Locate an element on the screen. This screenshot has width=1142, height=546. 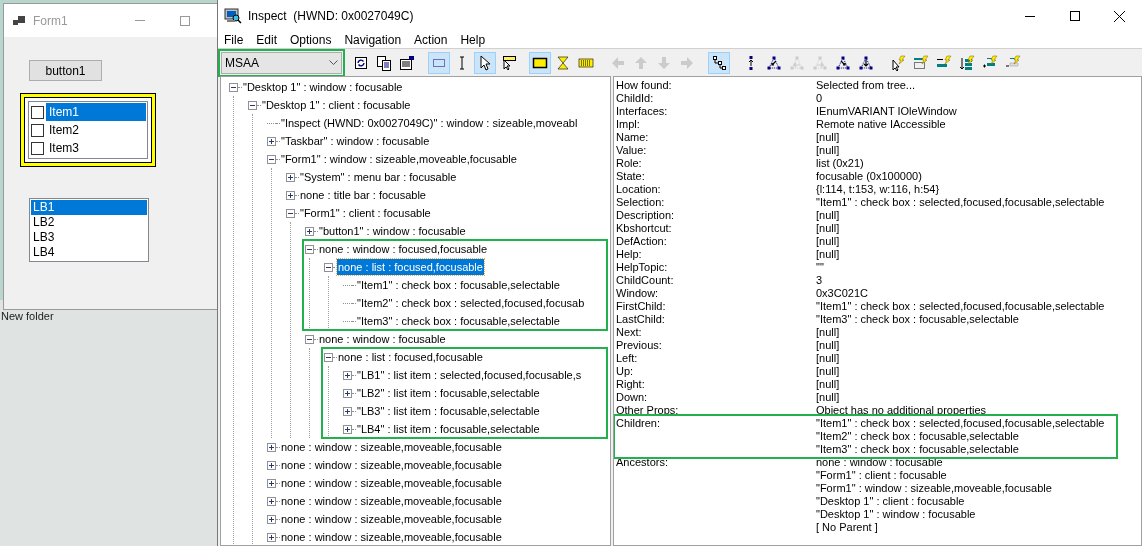
mode-dropdown: MSAA is located at coordinates (281, 62).